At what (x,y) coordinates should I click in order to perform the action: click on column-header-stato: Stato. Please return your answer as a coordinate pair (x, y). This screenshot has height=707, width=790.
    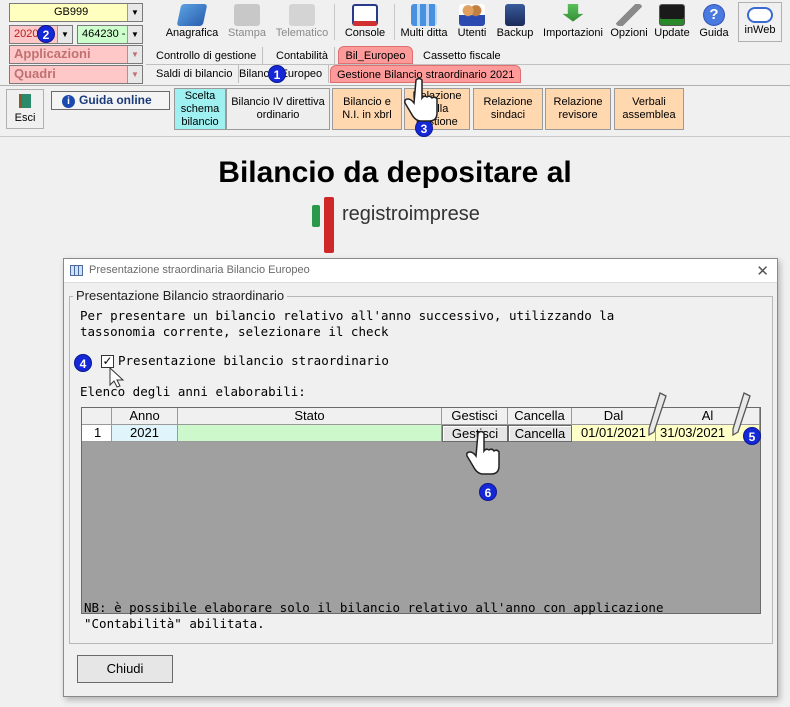
    Looking at the image, I should click on (310, 416).